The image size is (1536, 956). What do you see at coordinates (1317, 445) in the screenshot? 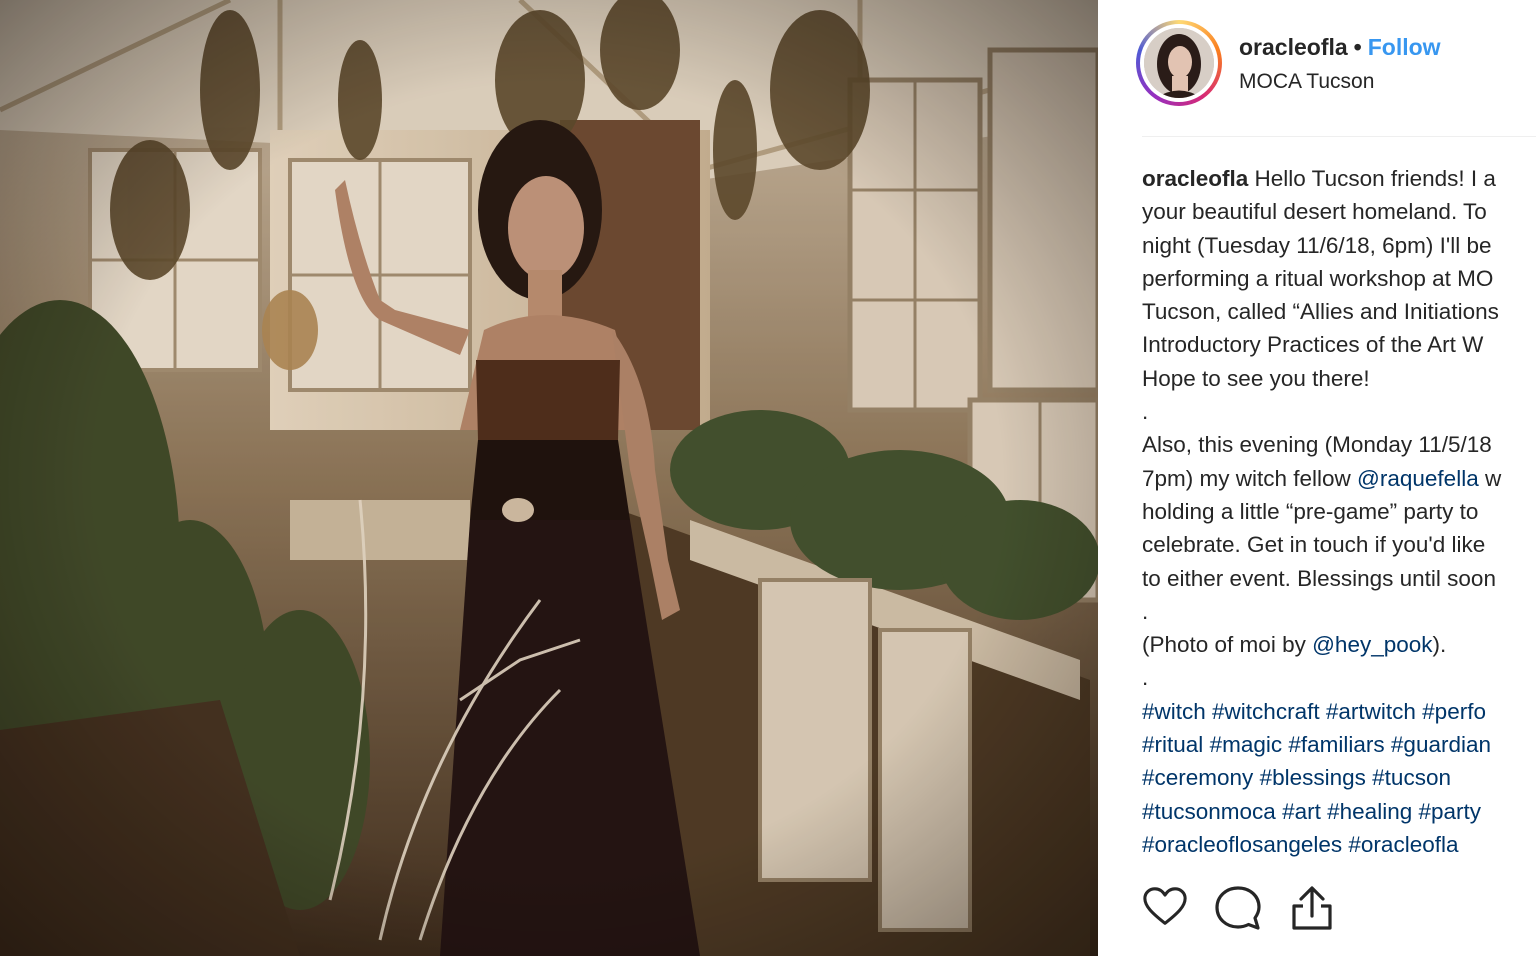
I see `caption-text: Also, this evening (Monday 11/5/18` at bounding box center [1317, 445].